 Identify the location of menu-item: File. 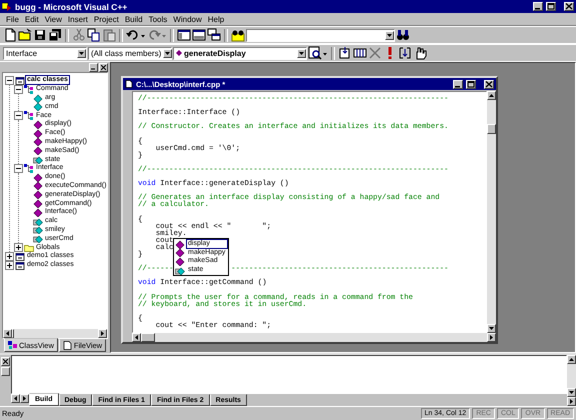
(12, 19).